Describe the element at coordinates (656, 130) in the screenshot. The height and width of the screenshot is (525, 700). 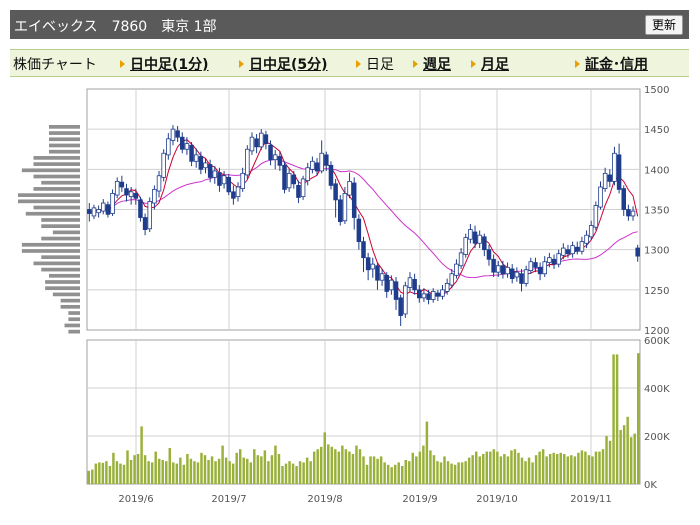
I see `price-tick-label: 1450` at that location.